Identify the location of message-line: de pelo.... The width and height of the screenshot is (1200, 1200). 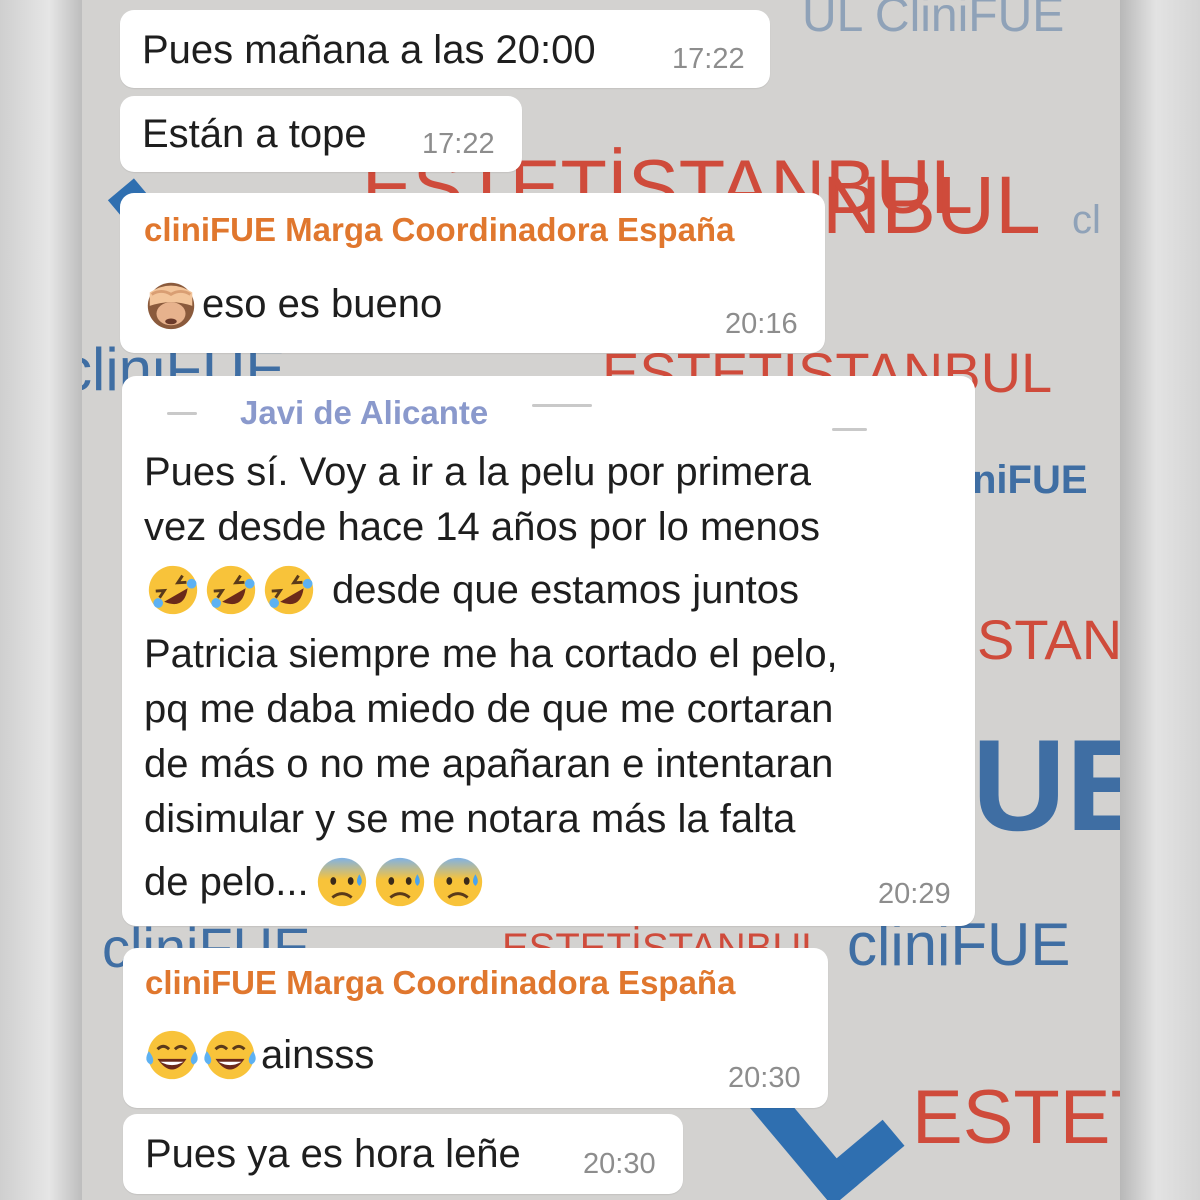
(226, 882).